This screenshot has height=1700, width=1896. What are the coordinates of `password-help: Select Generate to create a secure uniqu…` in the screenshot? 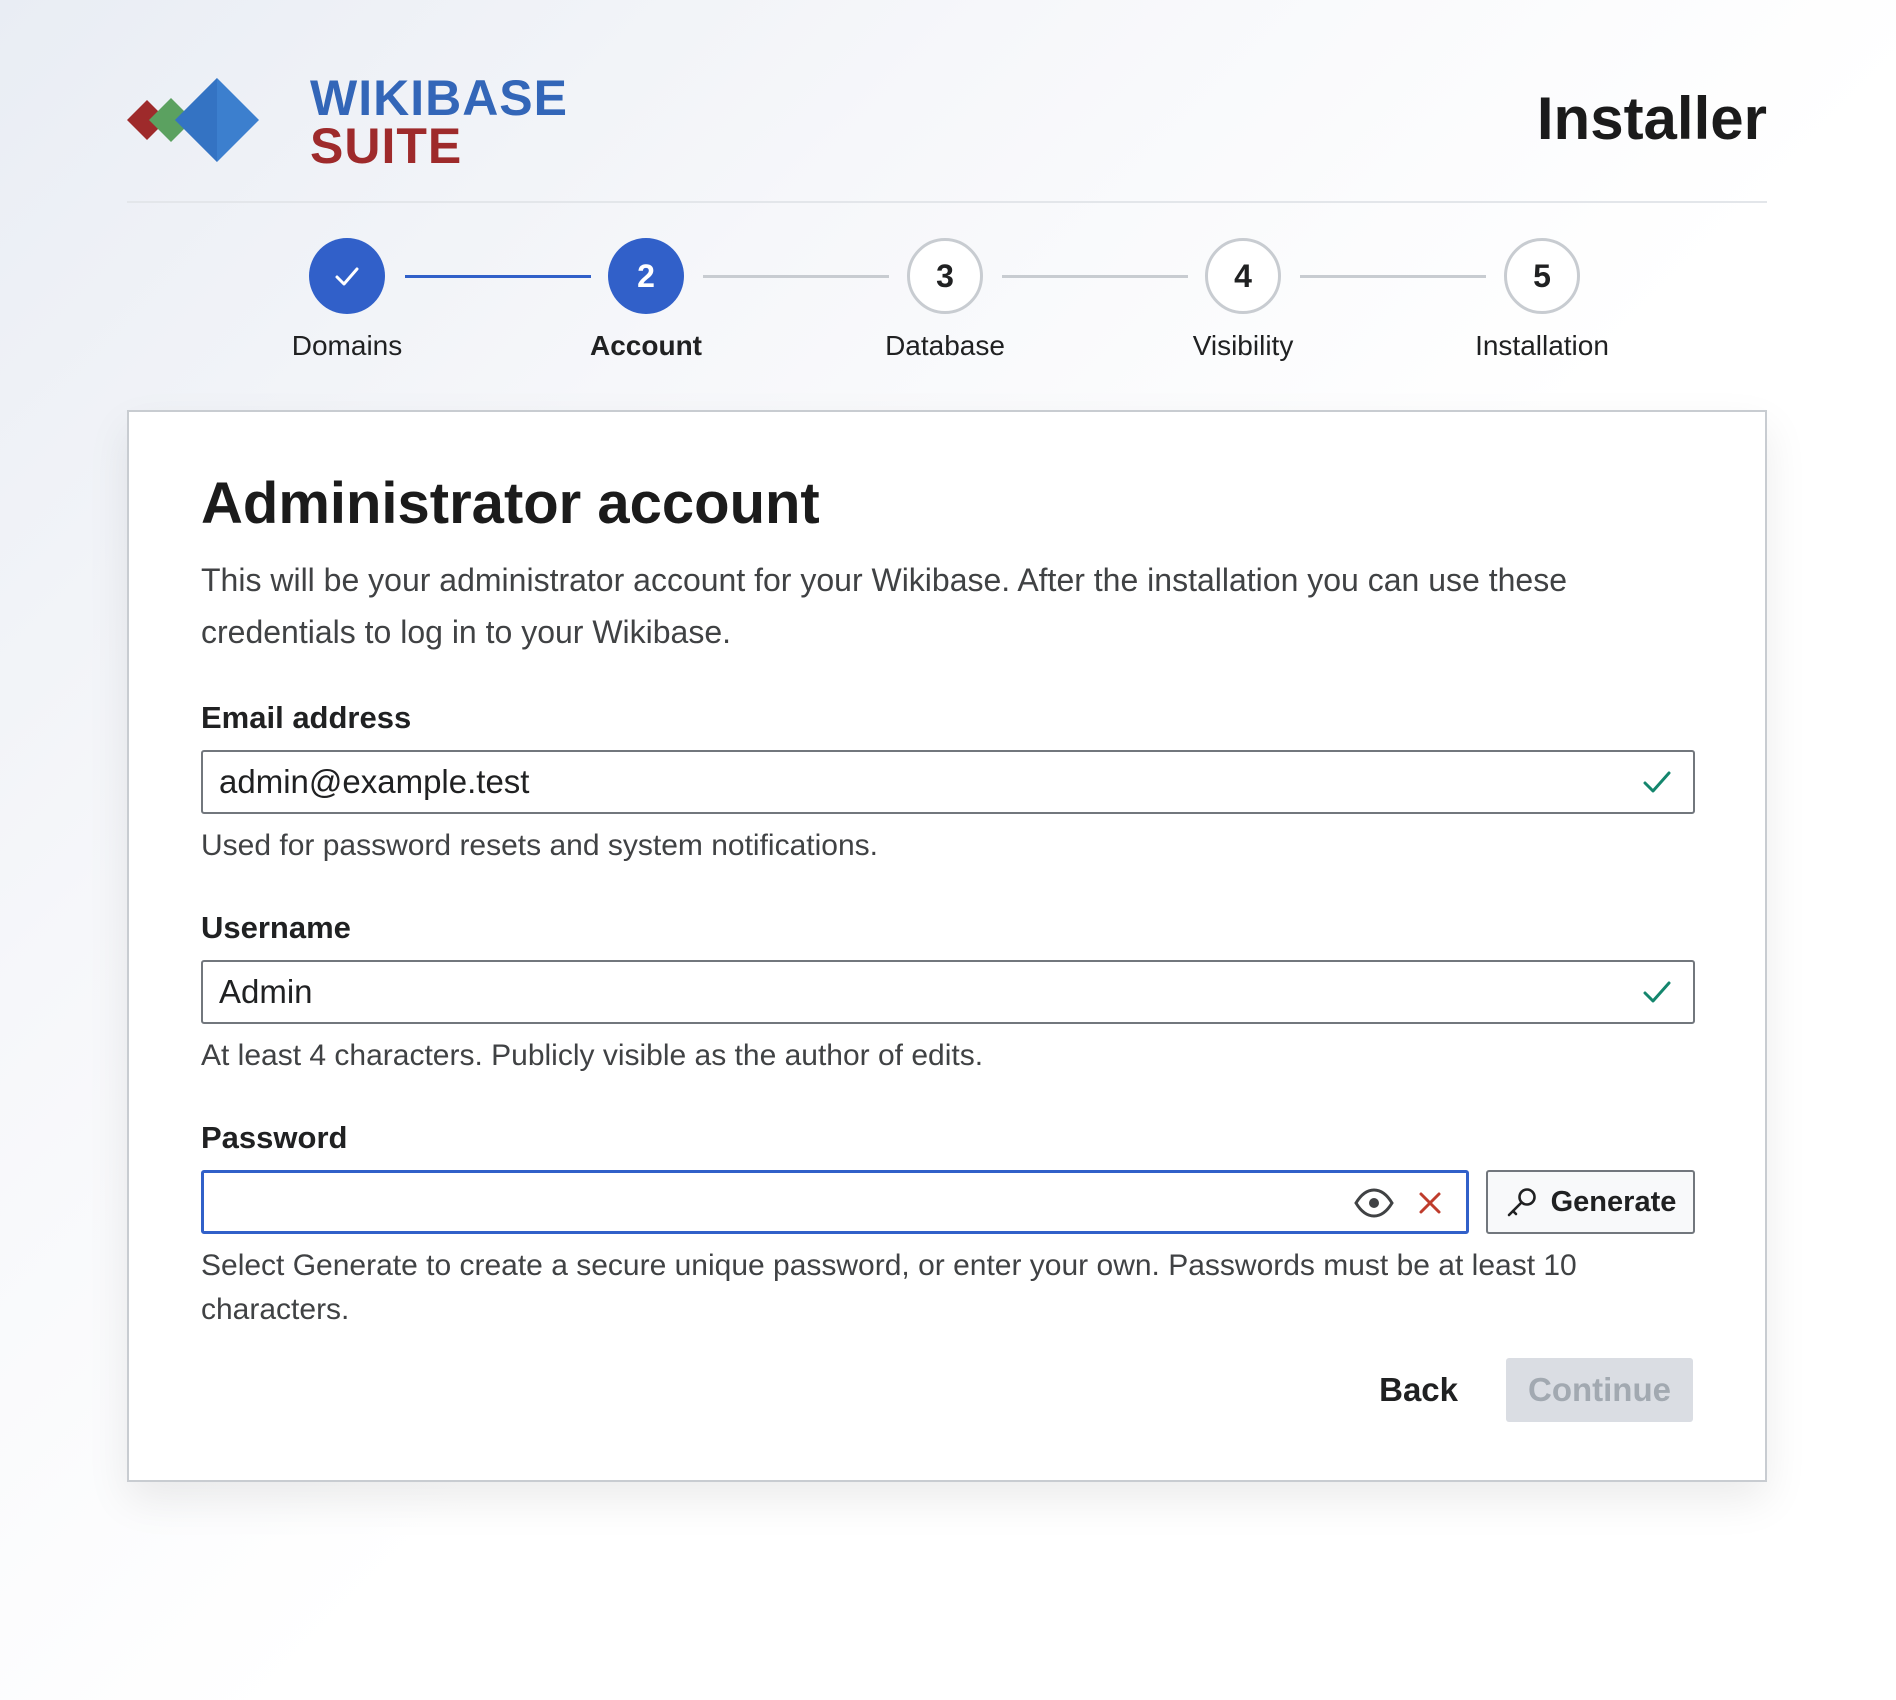 It's located at (889, 1287).